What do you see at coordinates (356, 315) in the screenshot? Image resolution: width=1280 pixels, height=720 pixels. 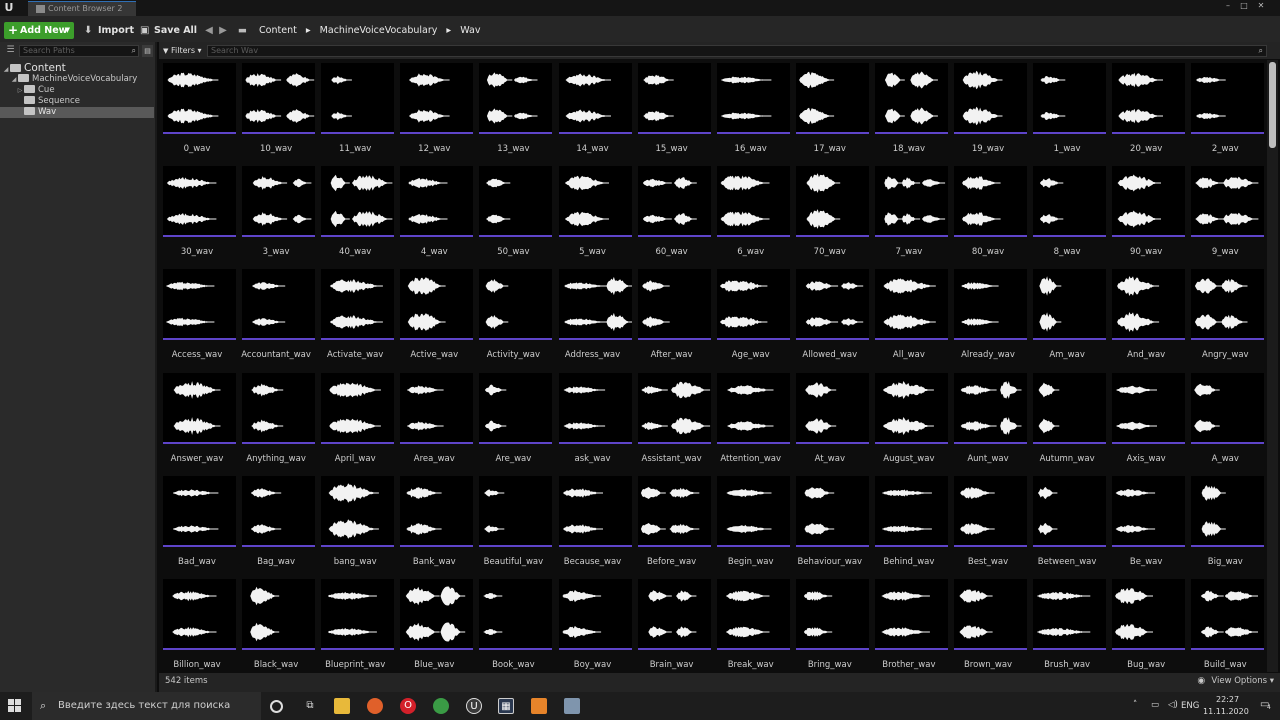 I see `asset-tile: Activate_wav` at bounding box center [356, 315].